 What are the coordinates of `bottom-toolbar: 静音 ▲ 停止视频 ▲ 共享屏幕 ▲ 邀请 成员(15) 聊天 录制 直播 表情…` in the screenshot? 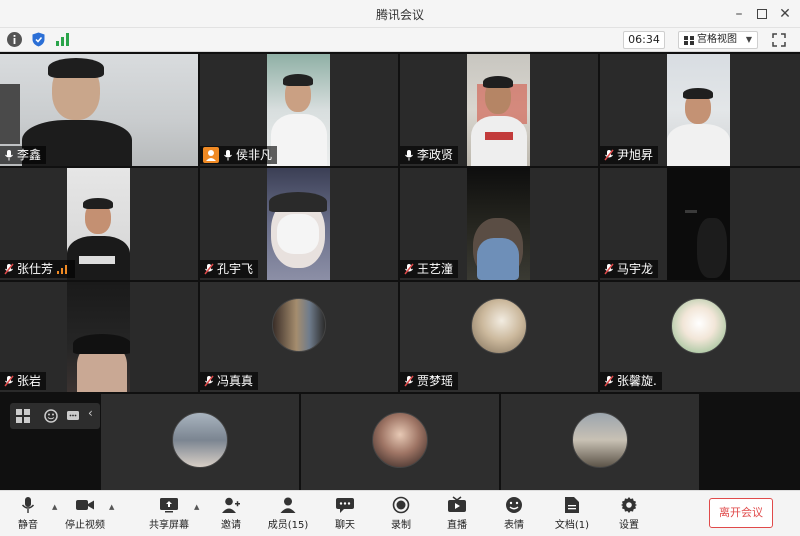 It's located at (400, 513).